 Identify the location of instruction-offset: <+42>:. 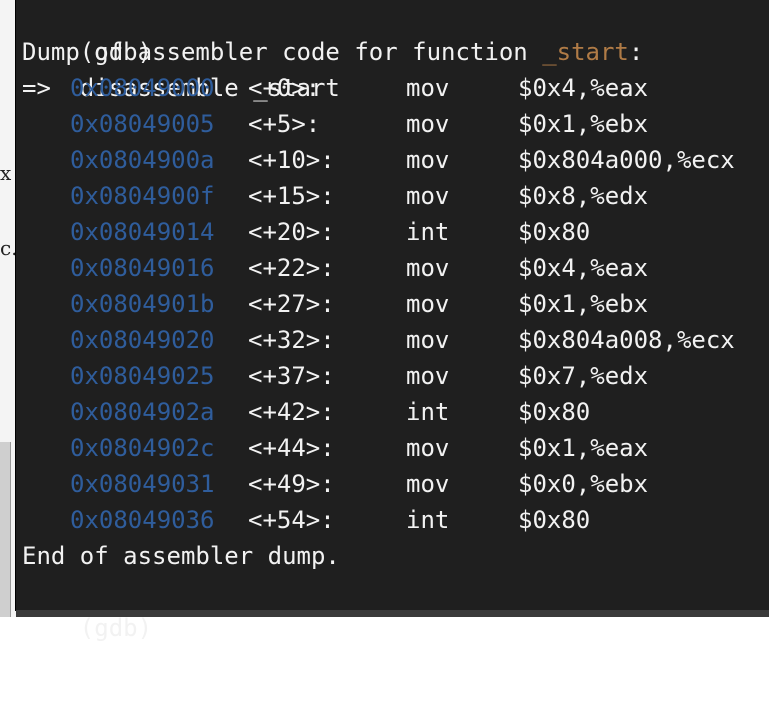
(291, 412).